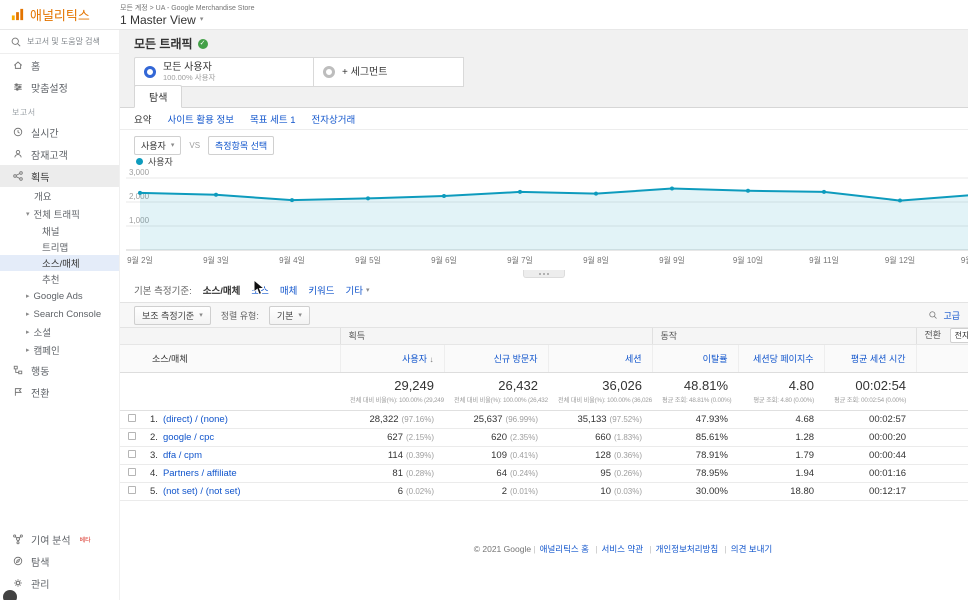  I want to click on segment-all-users: 모든 사용자 100.00% 사용자, so click(224, 72).